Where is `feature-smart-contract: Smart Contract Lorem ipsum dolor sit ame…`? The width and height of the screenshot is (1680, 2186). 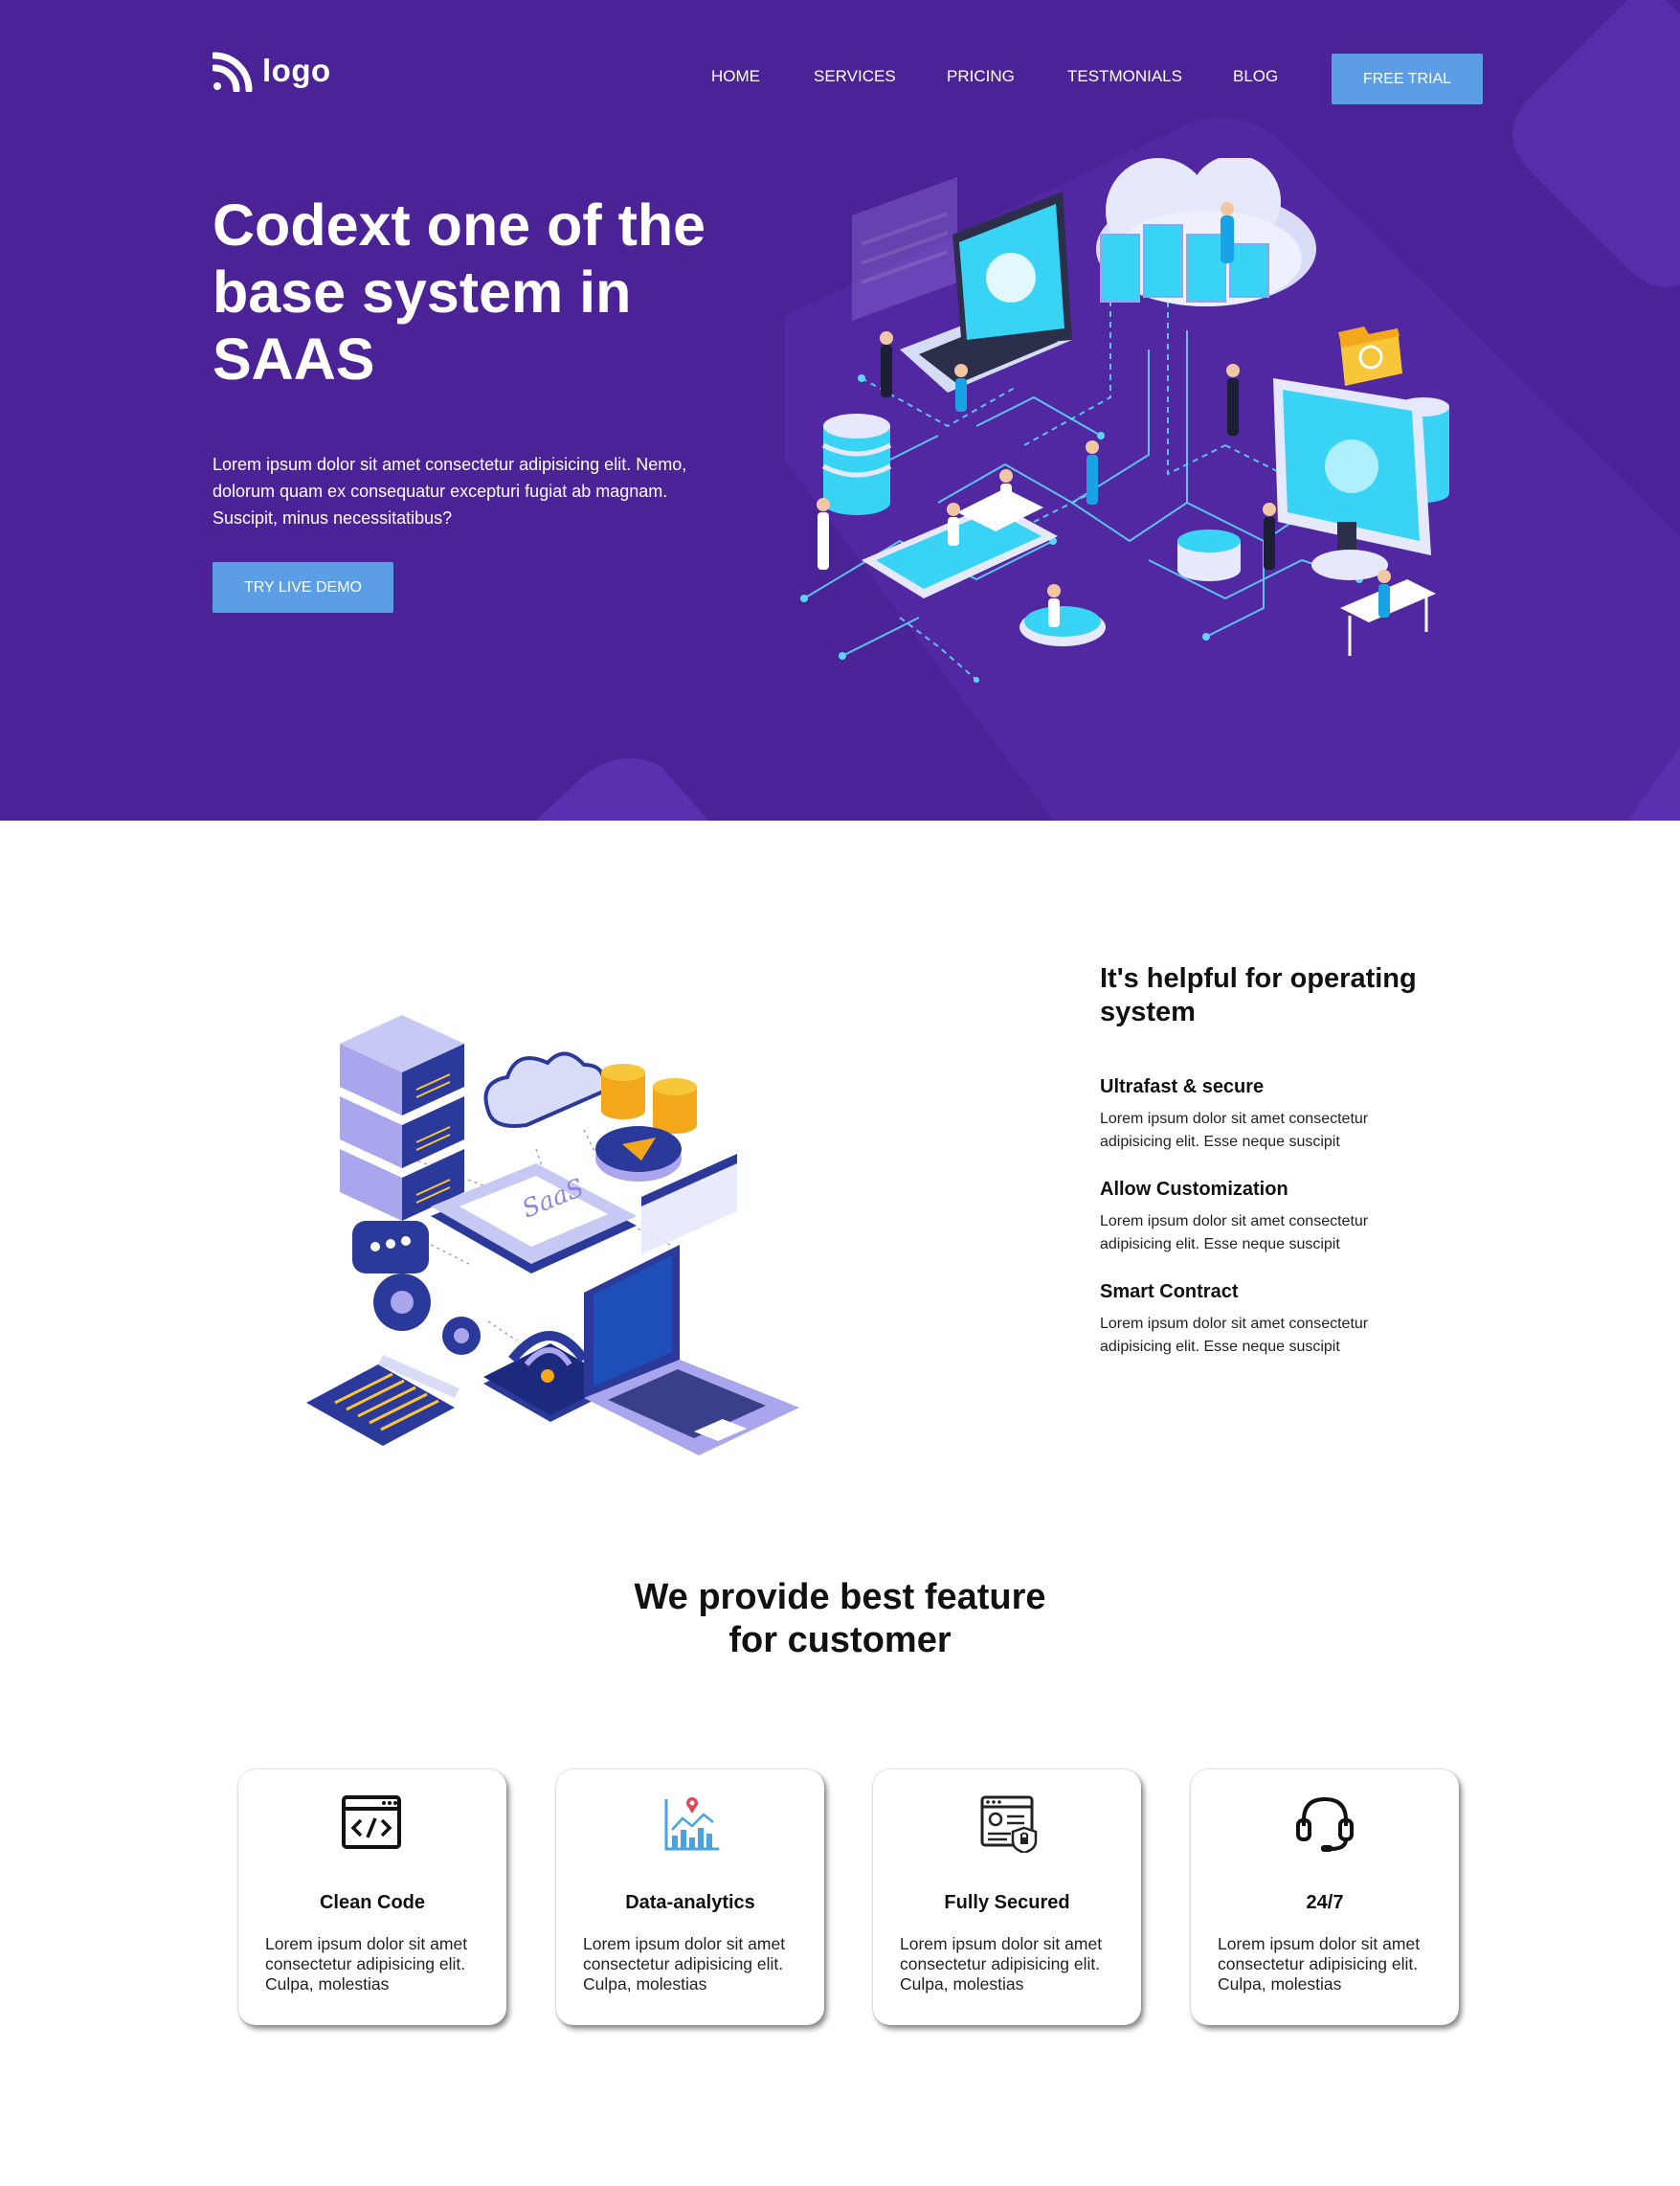 feature-smart-contract: Smart Contract Lorem ipsum dolor sit ame… is located at coordinates (1262, 1320).